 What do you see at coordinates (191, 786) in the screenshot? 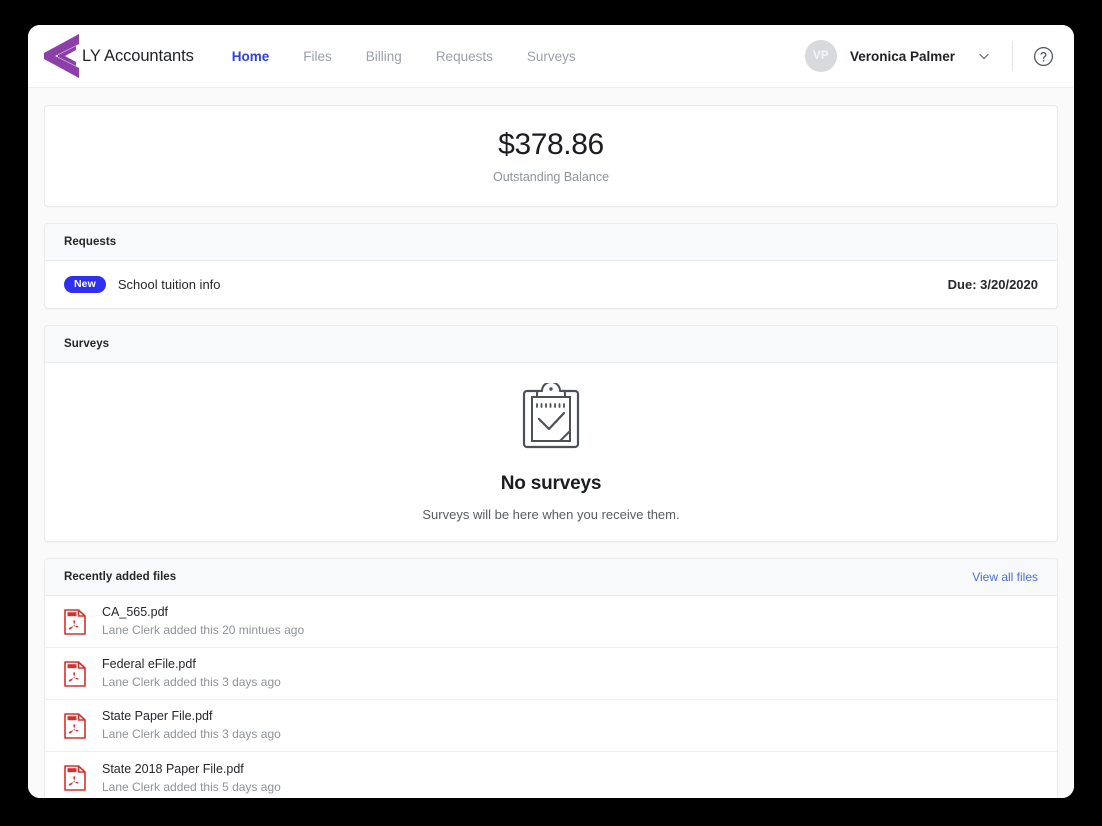
I see `file-meta: Lane Clerk added this 5 days ago` at bounding box center [191, 786].